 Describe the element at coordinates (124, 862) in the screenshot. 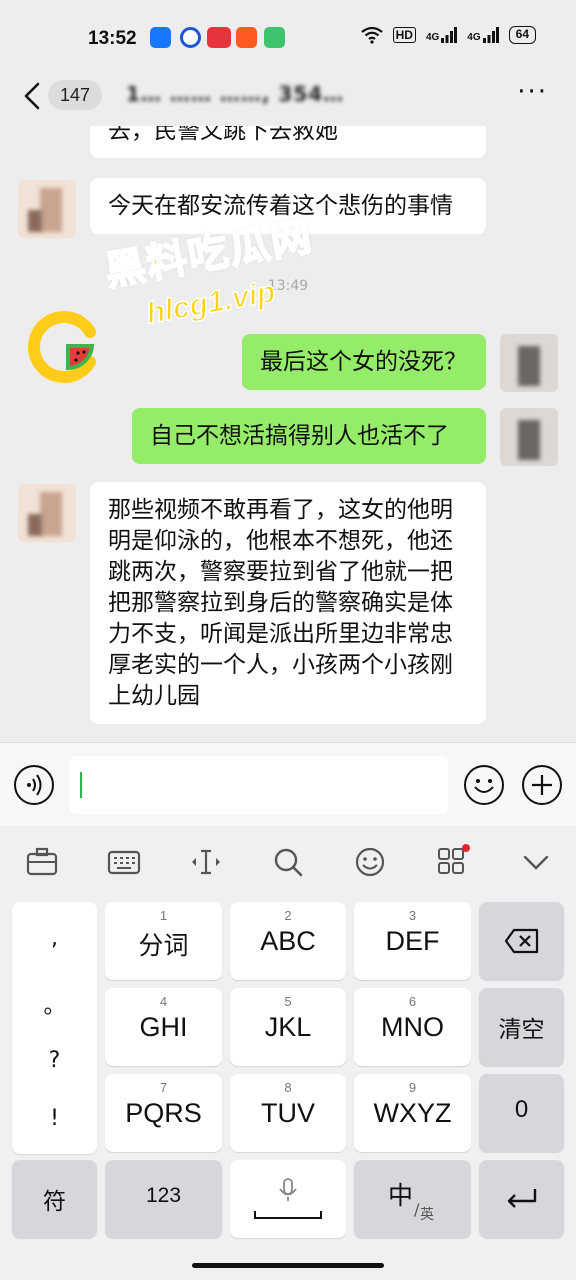

I see `keyboard-icon` at that location.